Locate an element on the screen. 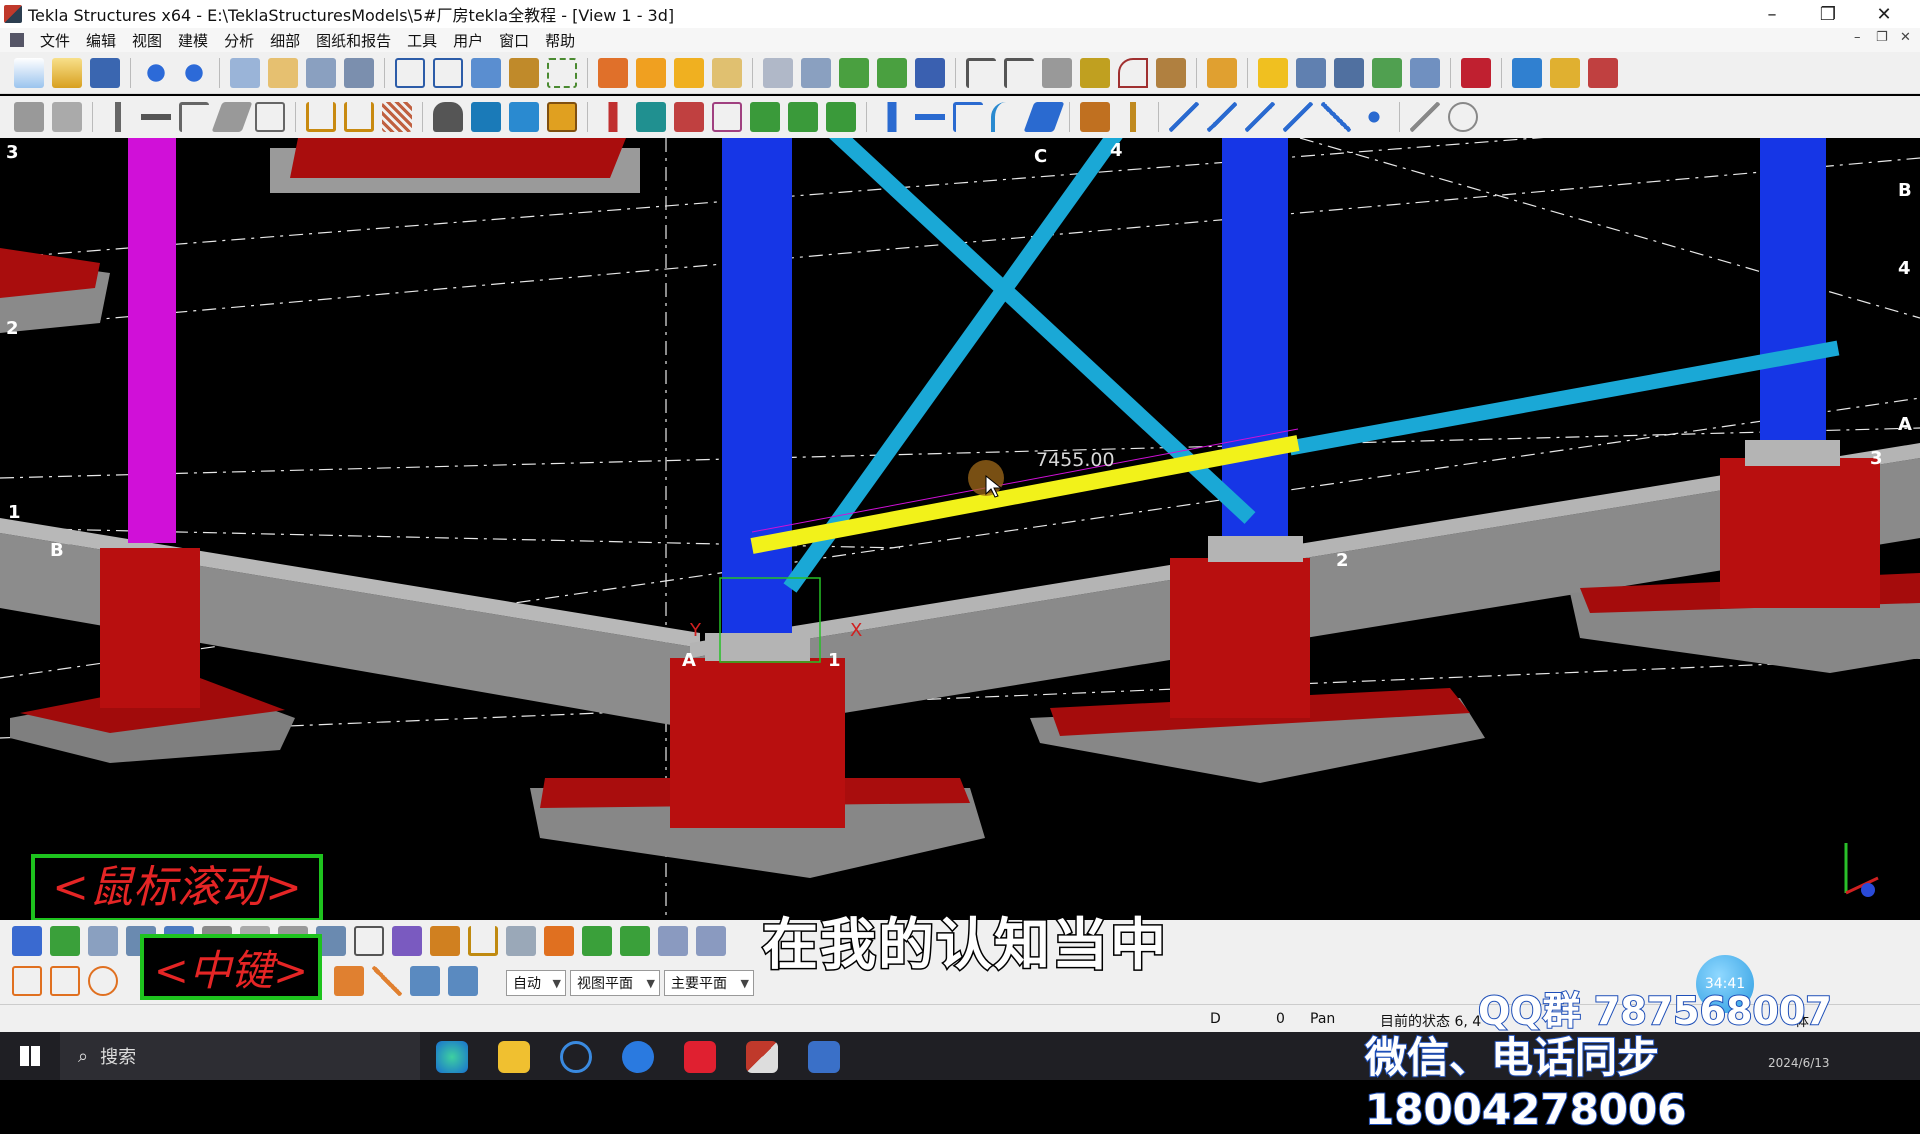 The width and height of the screenshot is (1920, 1134). box-icon is located at coordinates (689, 72).